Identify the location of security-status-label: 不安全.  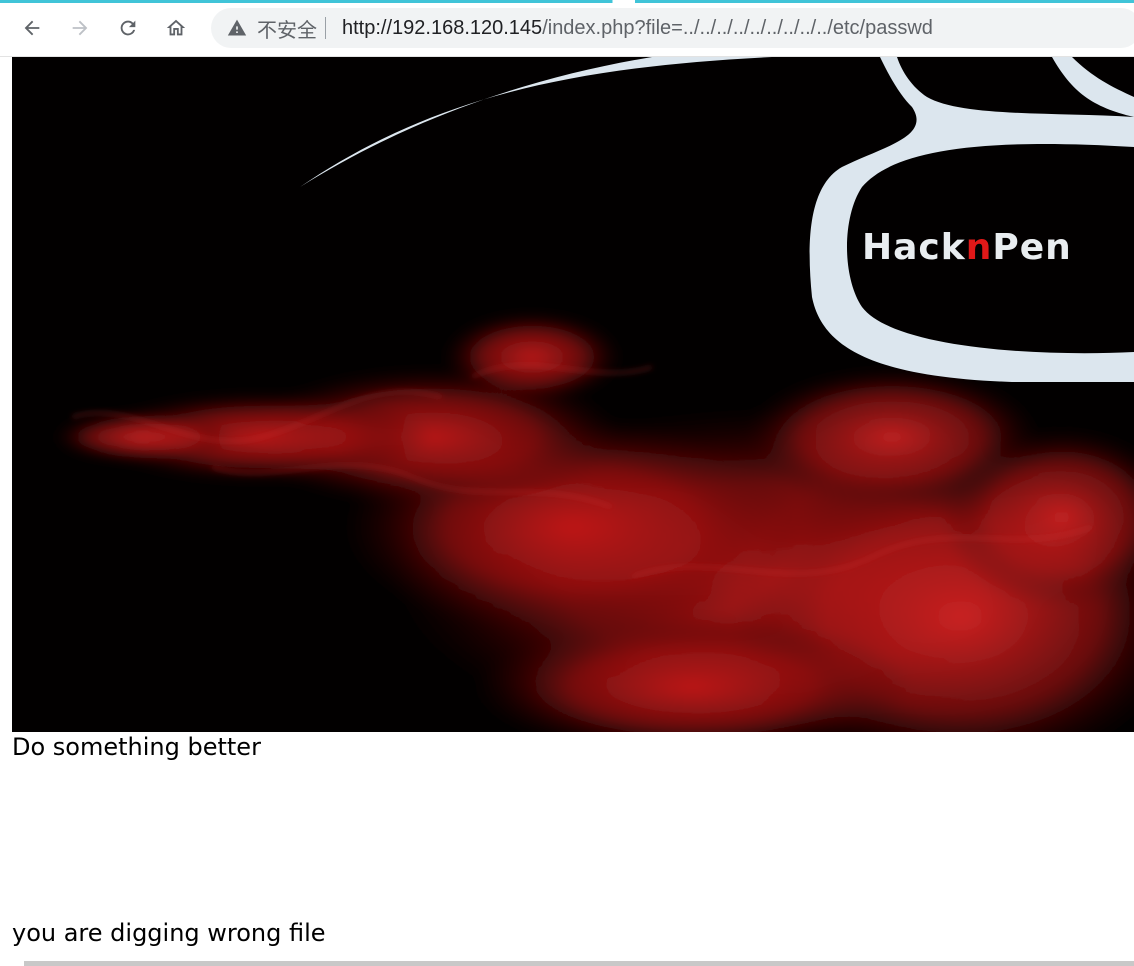
(287, 28).